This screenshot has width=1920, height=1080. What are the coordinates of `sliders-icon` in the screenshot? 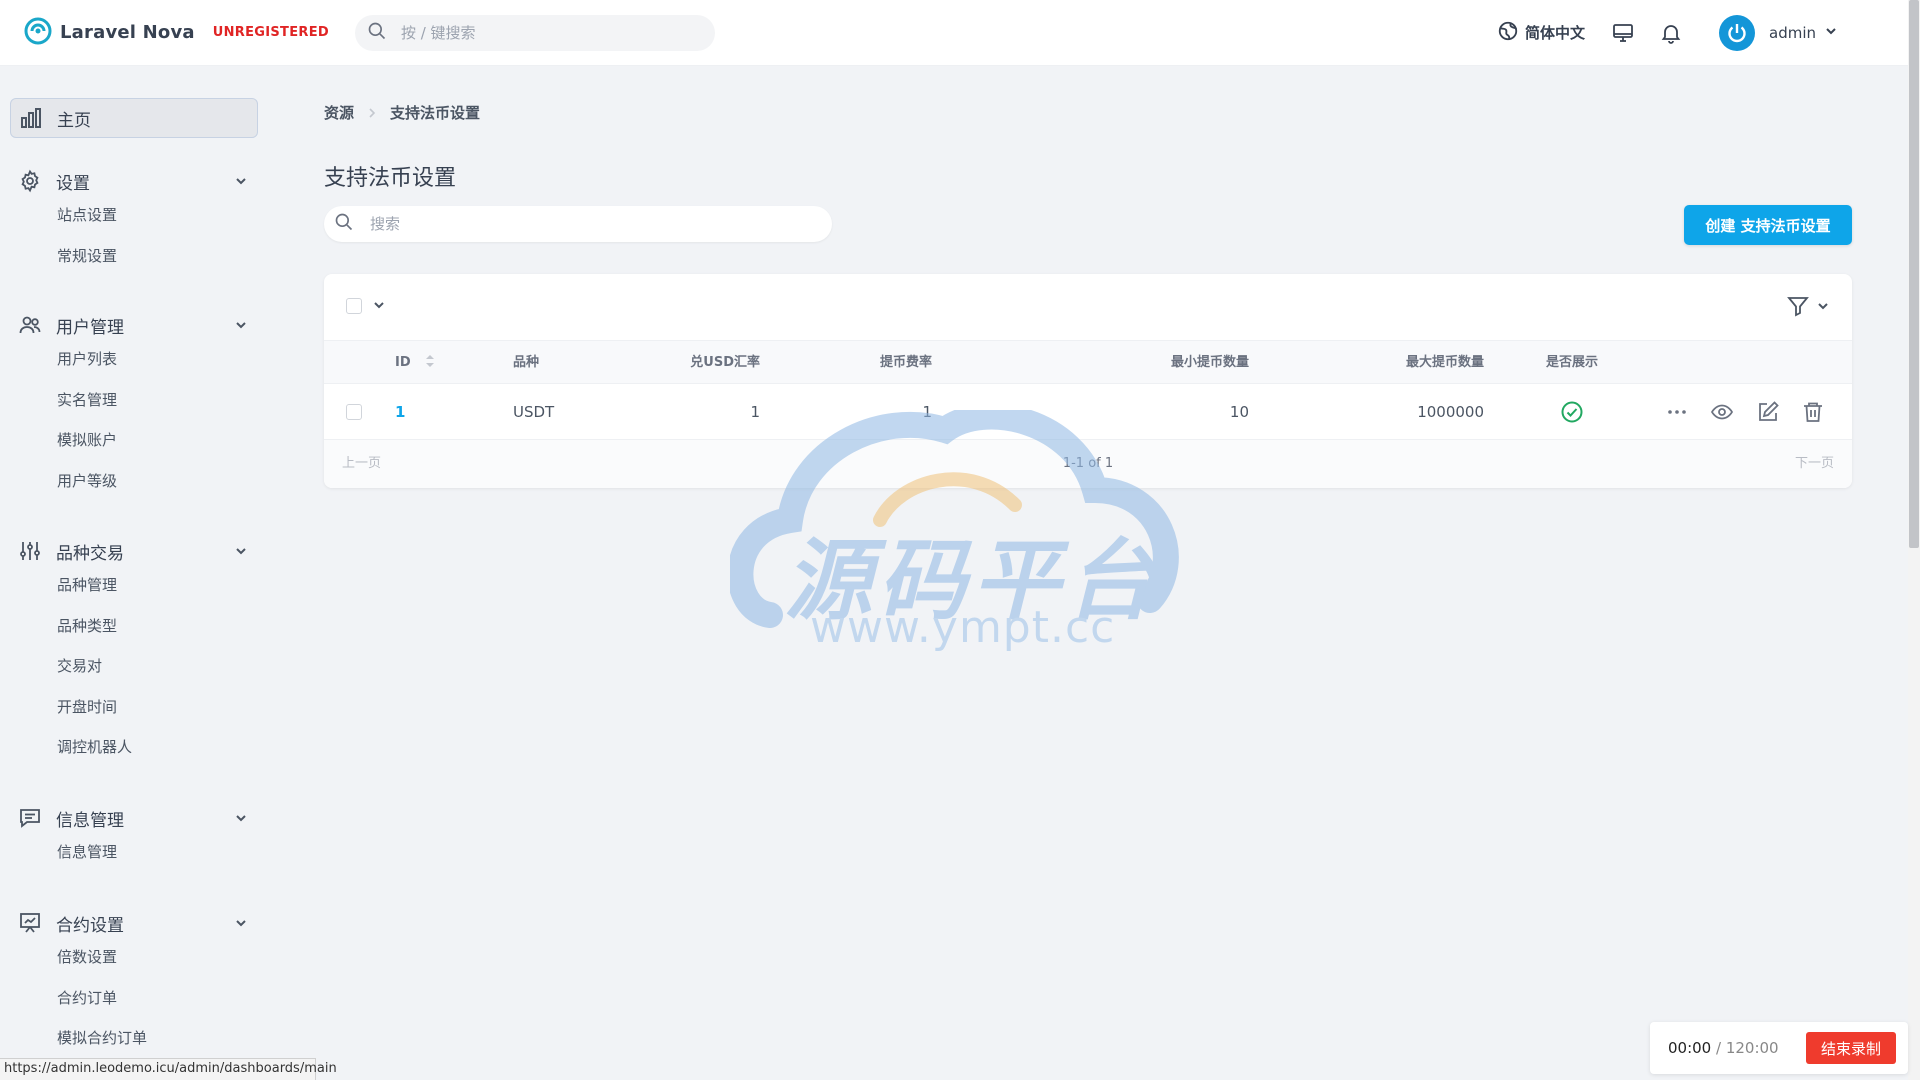 It's located at (30, 551).